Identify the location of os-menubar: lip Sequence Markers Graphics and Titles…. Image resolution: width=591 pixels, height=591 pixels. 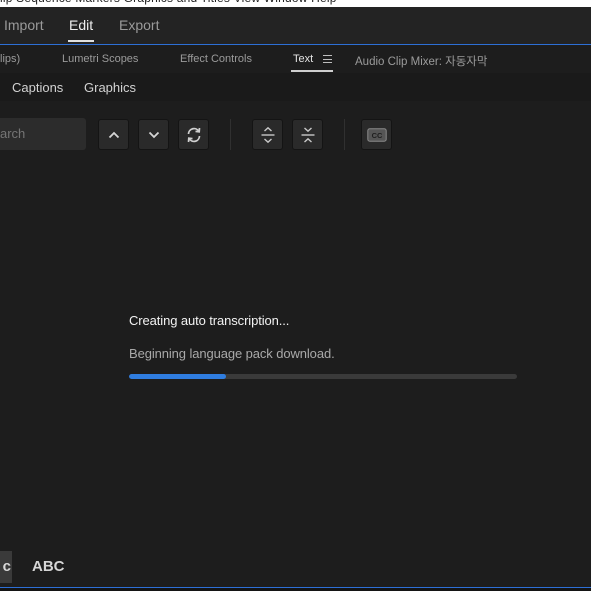
(295, 3).